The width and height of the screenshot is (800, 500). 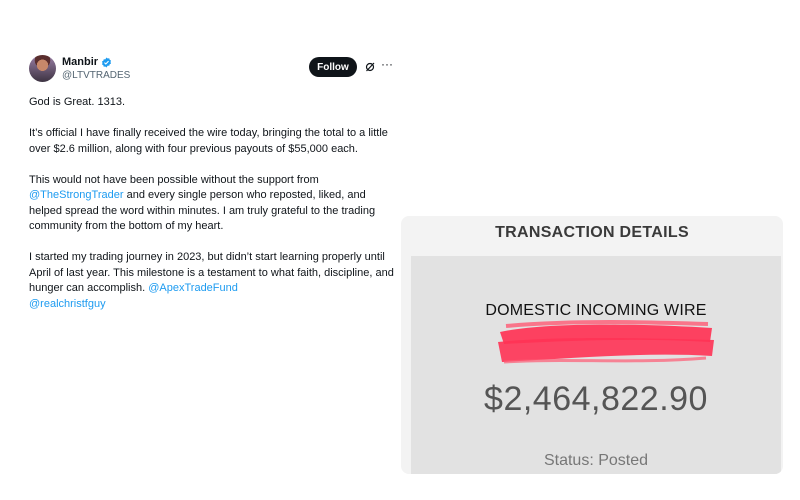 What do you see at coordinates (219, 71) in the screenshot?
I see `tweet-header: Manbir @LTVTRADES Follow ···` at bounding box center [219, 71].